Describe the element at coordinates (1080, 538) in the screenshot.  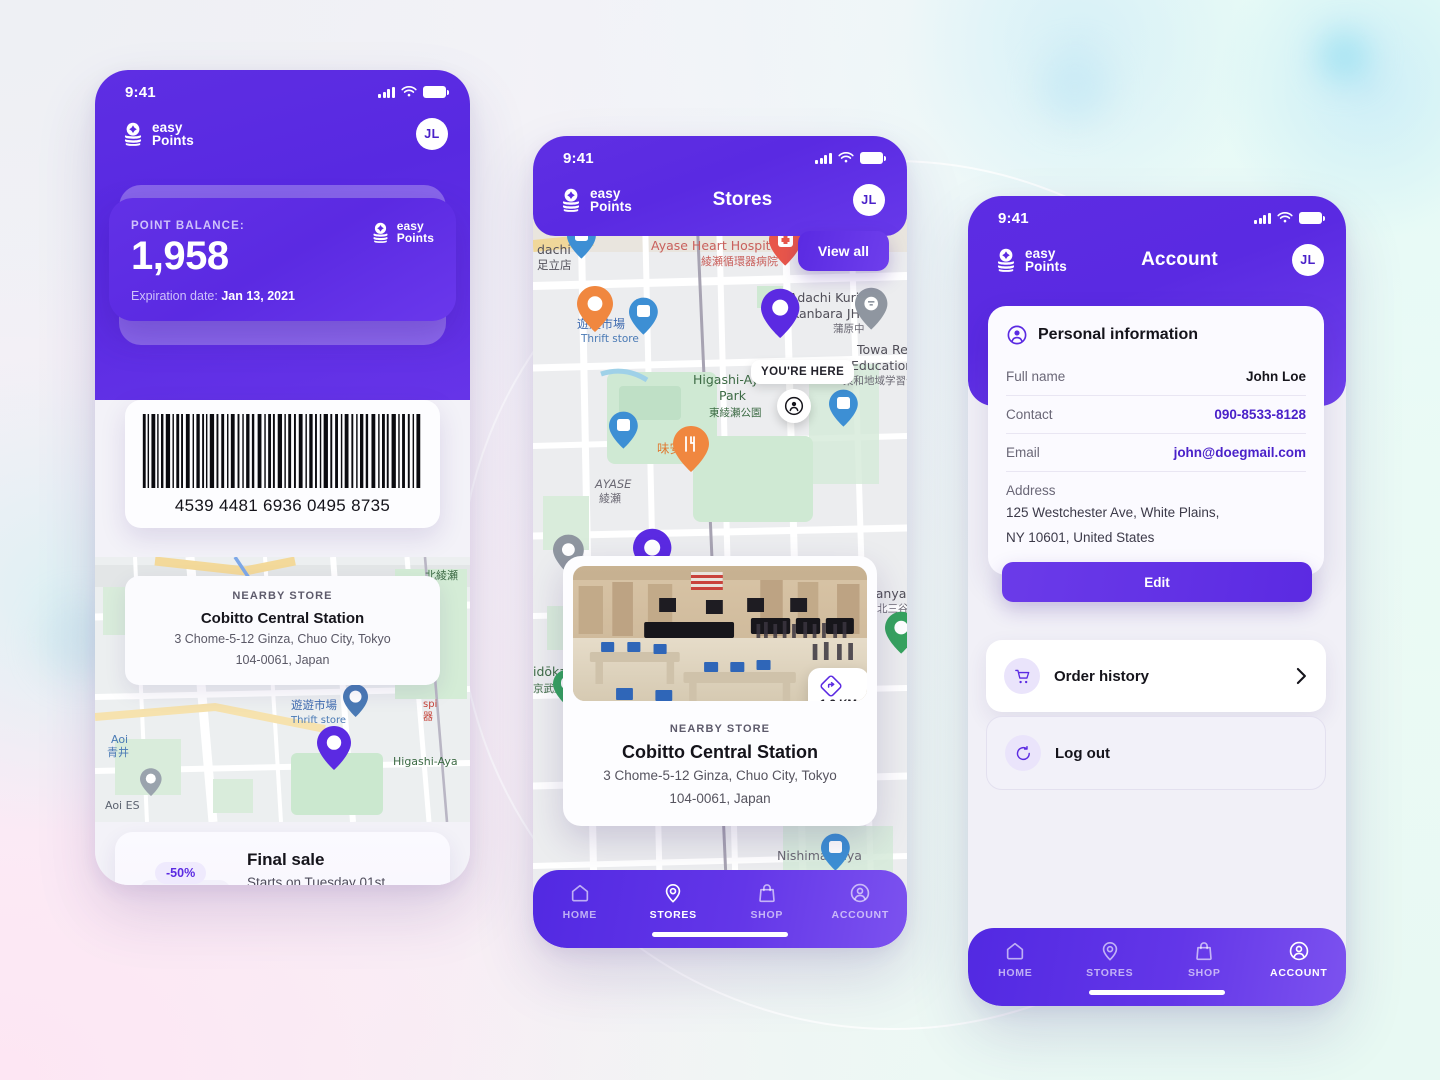
I see `info-value-address-line-2: NY 10601, United States` at that location.